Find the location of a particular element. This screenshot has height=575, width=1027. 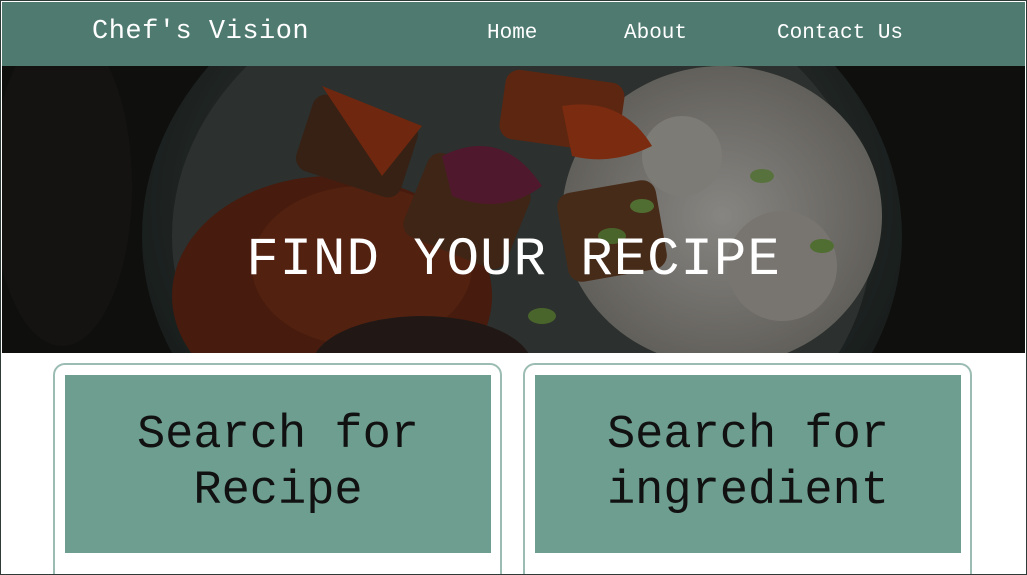

nav-link-about: About is located at coordinates (655, 33).